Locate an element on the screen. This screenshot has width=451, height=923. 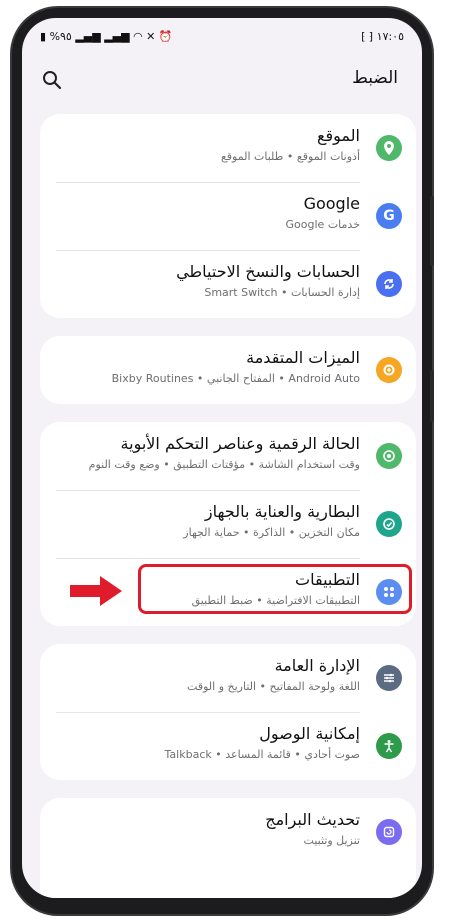
settings-item-software-update: تحديث البرامج تنزيل وتثبيت is located at coordinates (228, 832).